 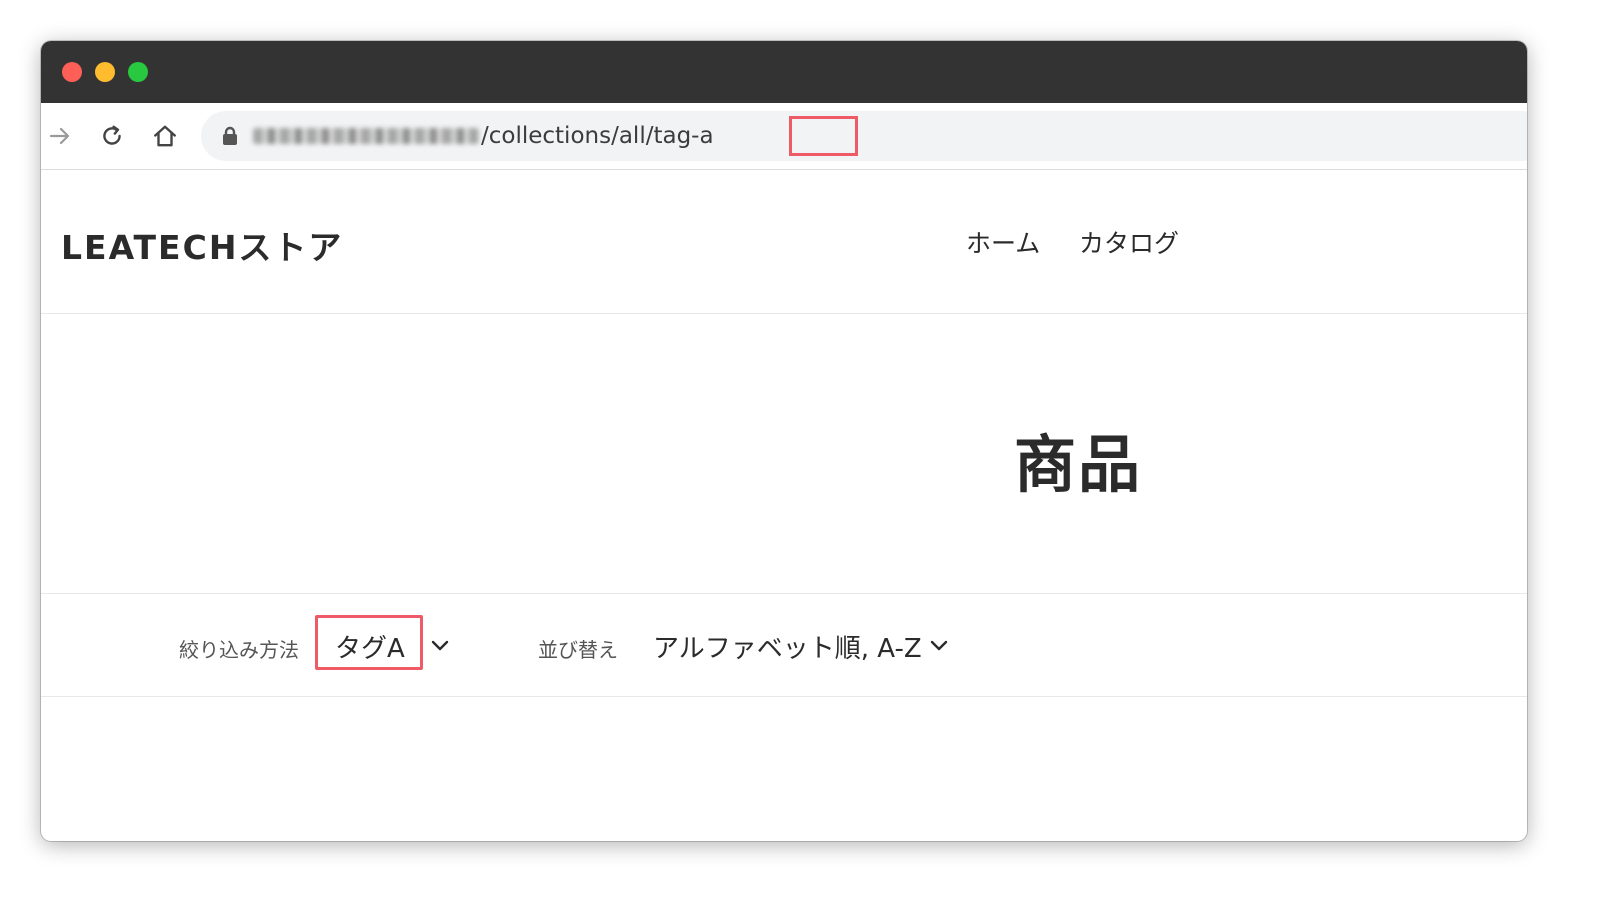 What do you see at coordinates (366, 136) in the screenshot?
I see `url-domain-blurred` at bounding box center [366, 136].